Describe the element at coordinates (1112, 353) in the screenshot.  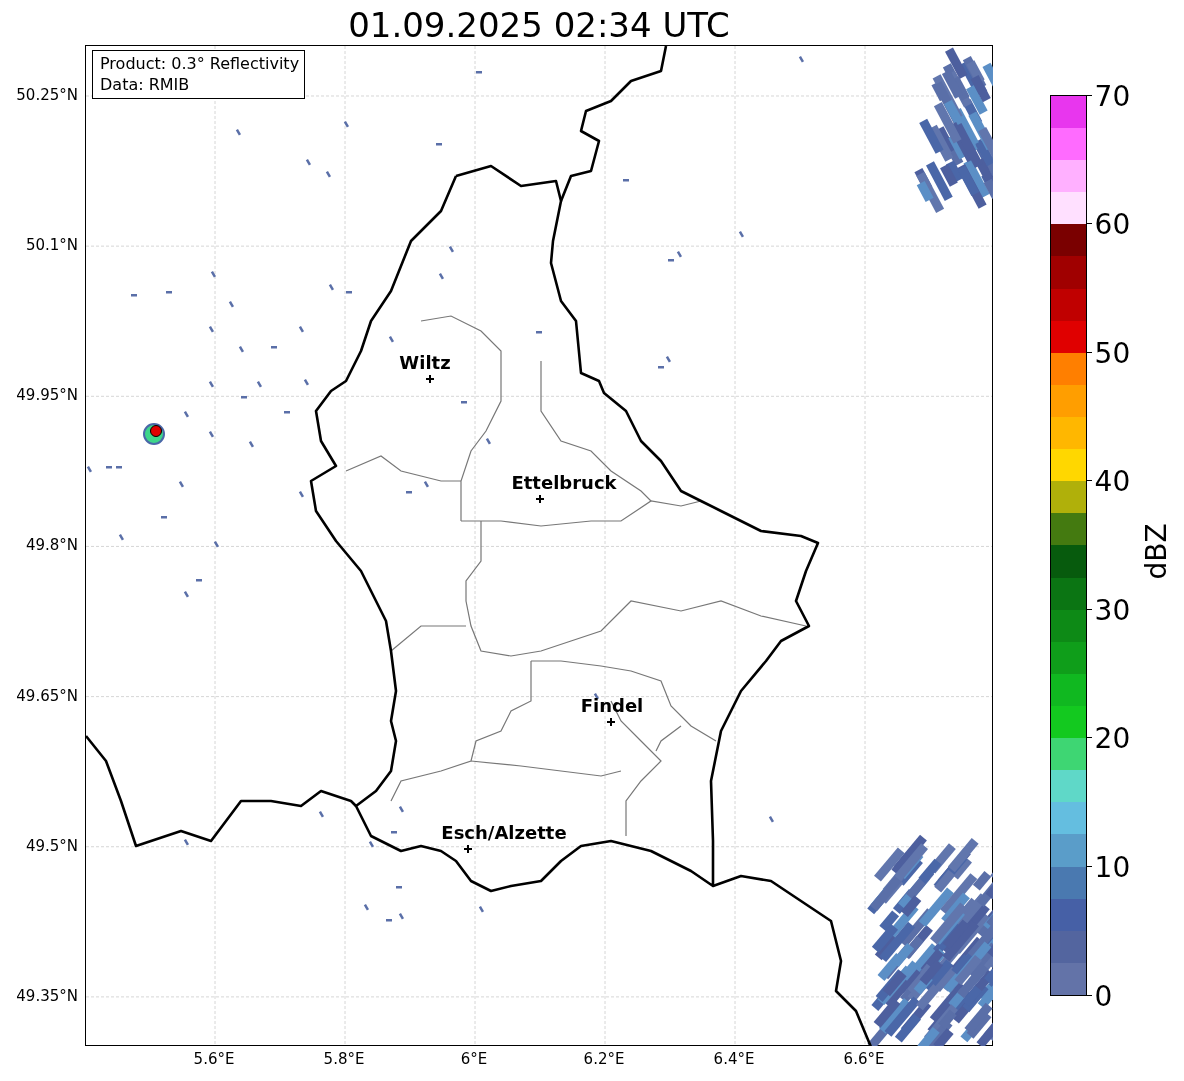
I see `colorbar-tick-label: 50` at that location.